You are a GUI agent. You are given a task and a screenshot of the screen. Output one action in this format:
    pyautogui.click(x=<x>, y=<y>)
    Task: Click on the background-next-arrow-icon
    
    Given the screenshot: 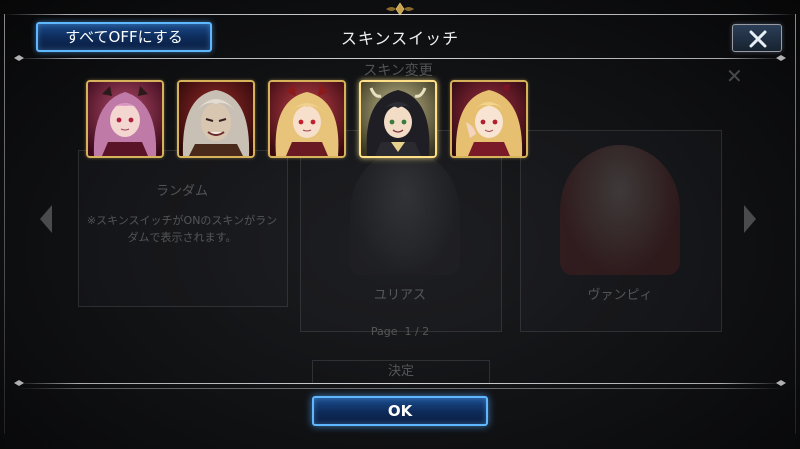 What is the action you would take?
    pyautogui.click(x=750, y=219)
    